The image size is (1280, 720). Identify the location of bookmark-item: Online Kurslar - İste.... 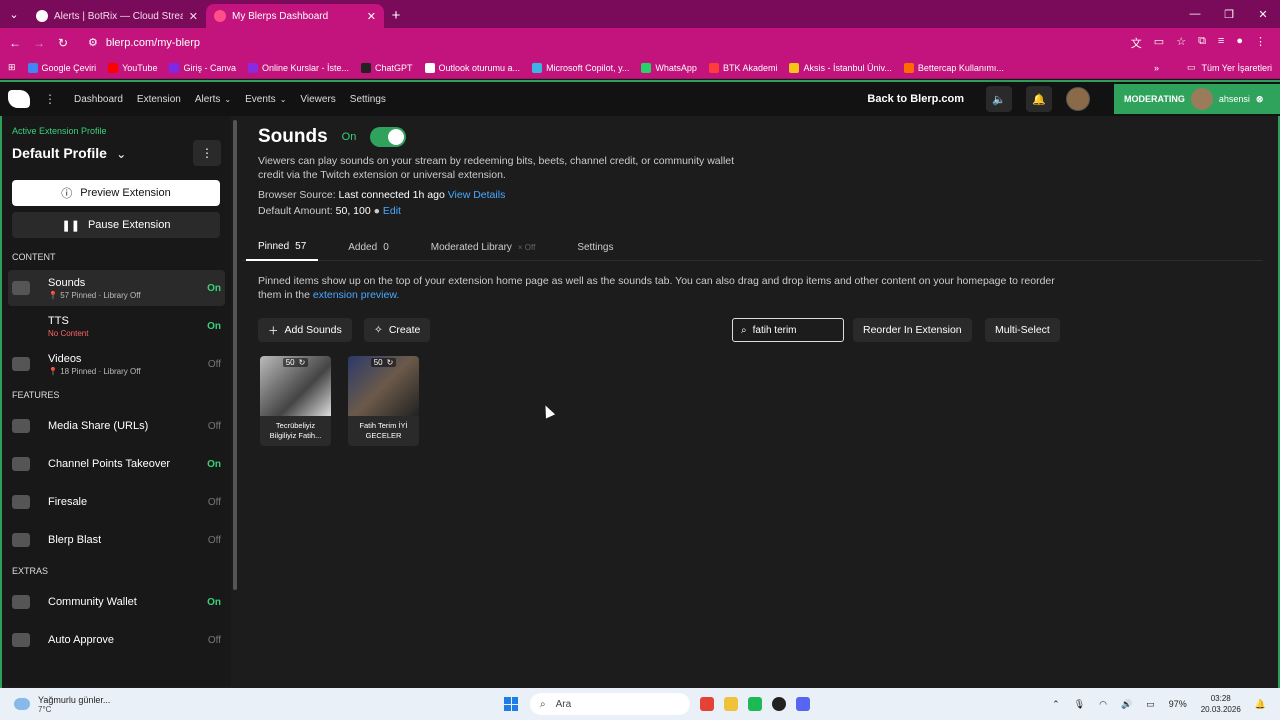
(298, 67).